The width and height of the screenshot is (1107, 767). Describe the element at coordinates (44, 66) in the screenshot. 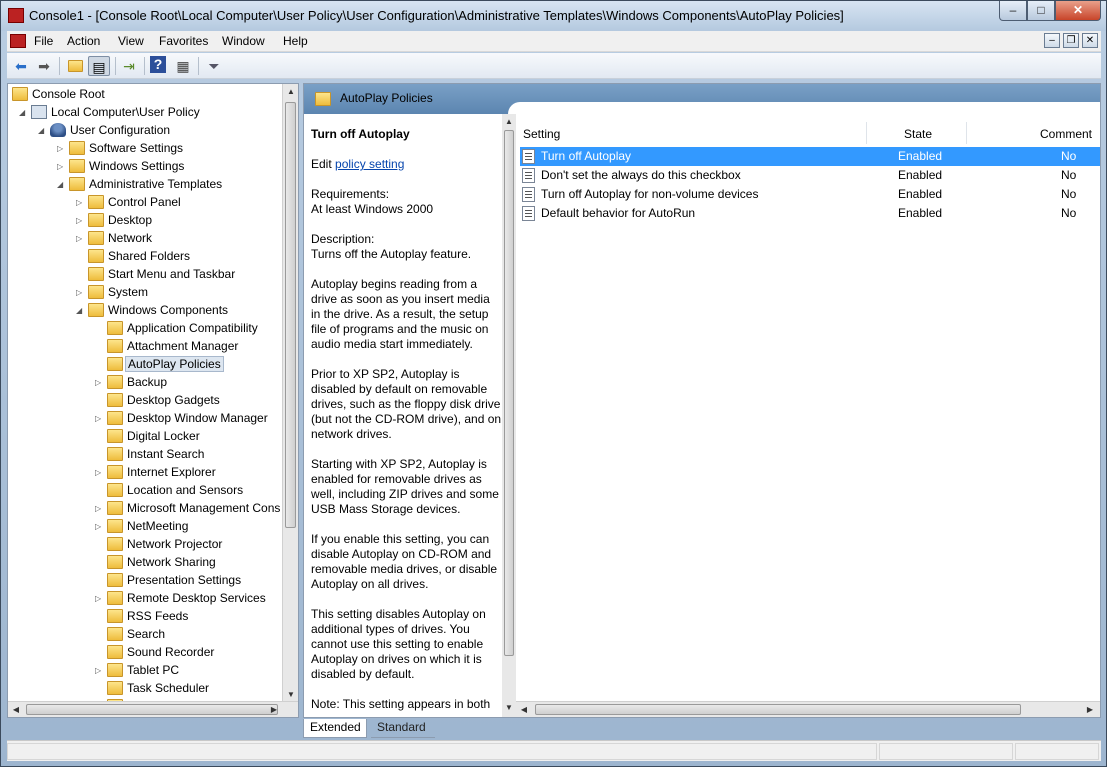

I see `forward-icon: ➡` at that location.